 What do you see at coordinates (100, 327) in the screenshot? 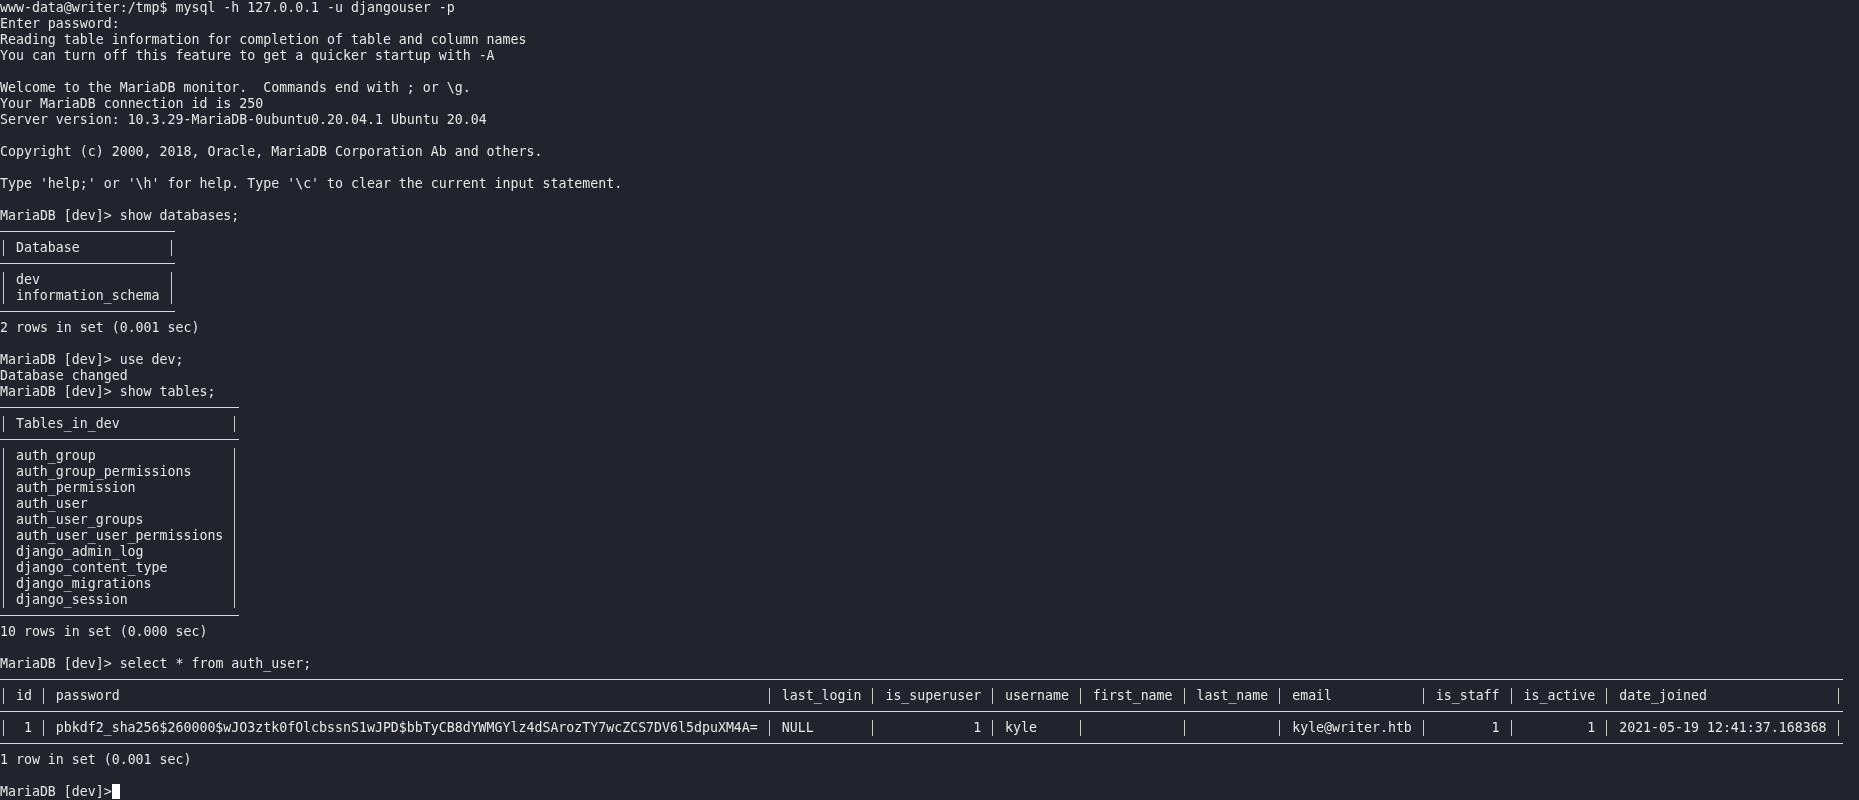
I see `terminal-line: 2 rows in set (0.001 sec)` at bounding box center [100, 327].